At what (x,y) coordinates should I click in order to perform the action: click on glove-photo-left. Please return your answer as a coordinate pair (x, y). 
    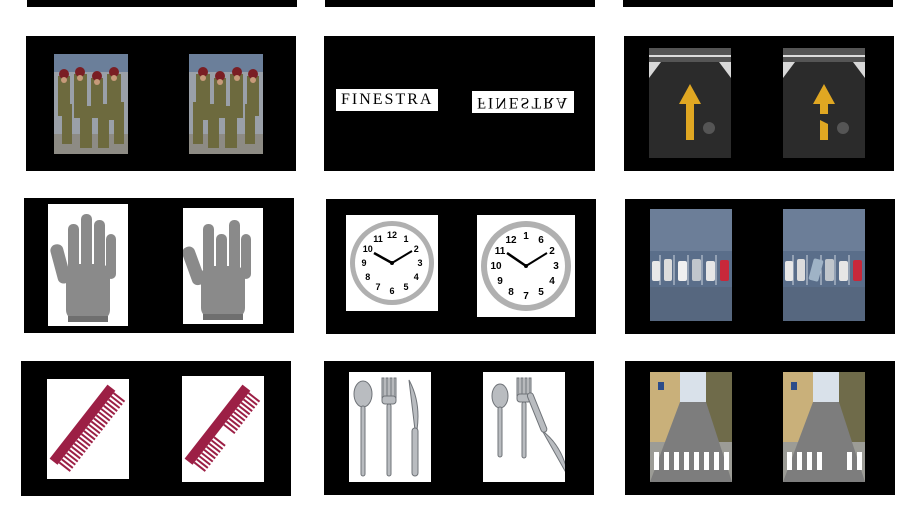
    Looking at the image, I should click on (88, 265).